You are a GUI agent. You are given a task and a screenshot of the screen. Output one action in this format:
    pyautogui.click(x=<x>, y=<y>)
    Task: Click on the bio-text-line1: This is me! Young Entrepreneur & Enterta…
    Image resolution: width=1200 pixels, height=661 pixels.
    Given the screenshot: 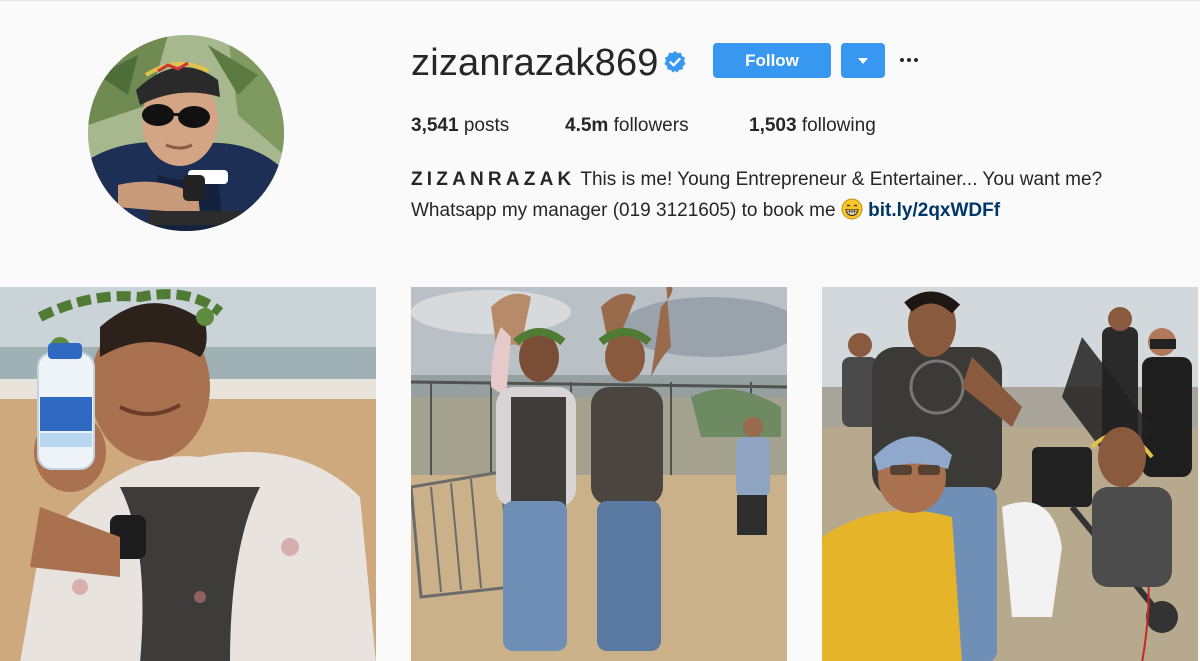 What is the action you would take?
    pyautogui.click(x=841, y=179)
    